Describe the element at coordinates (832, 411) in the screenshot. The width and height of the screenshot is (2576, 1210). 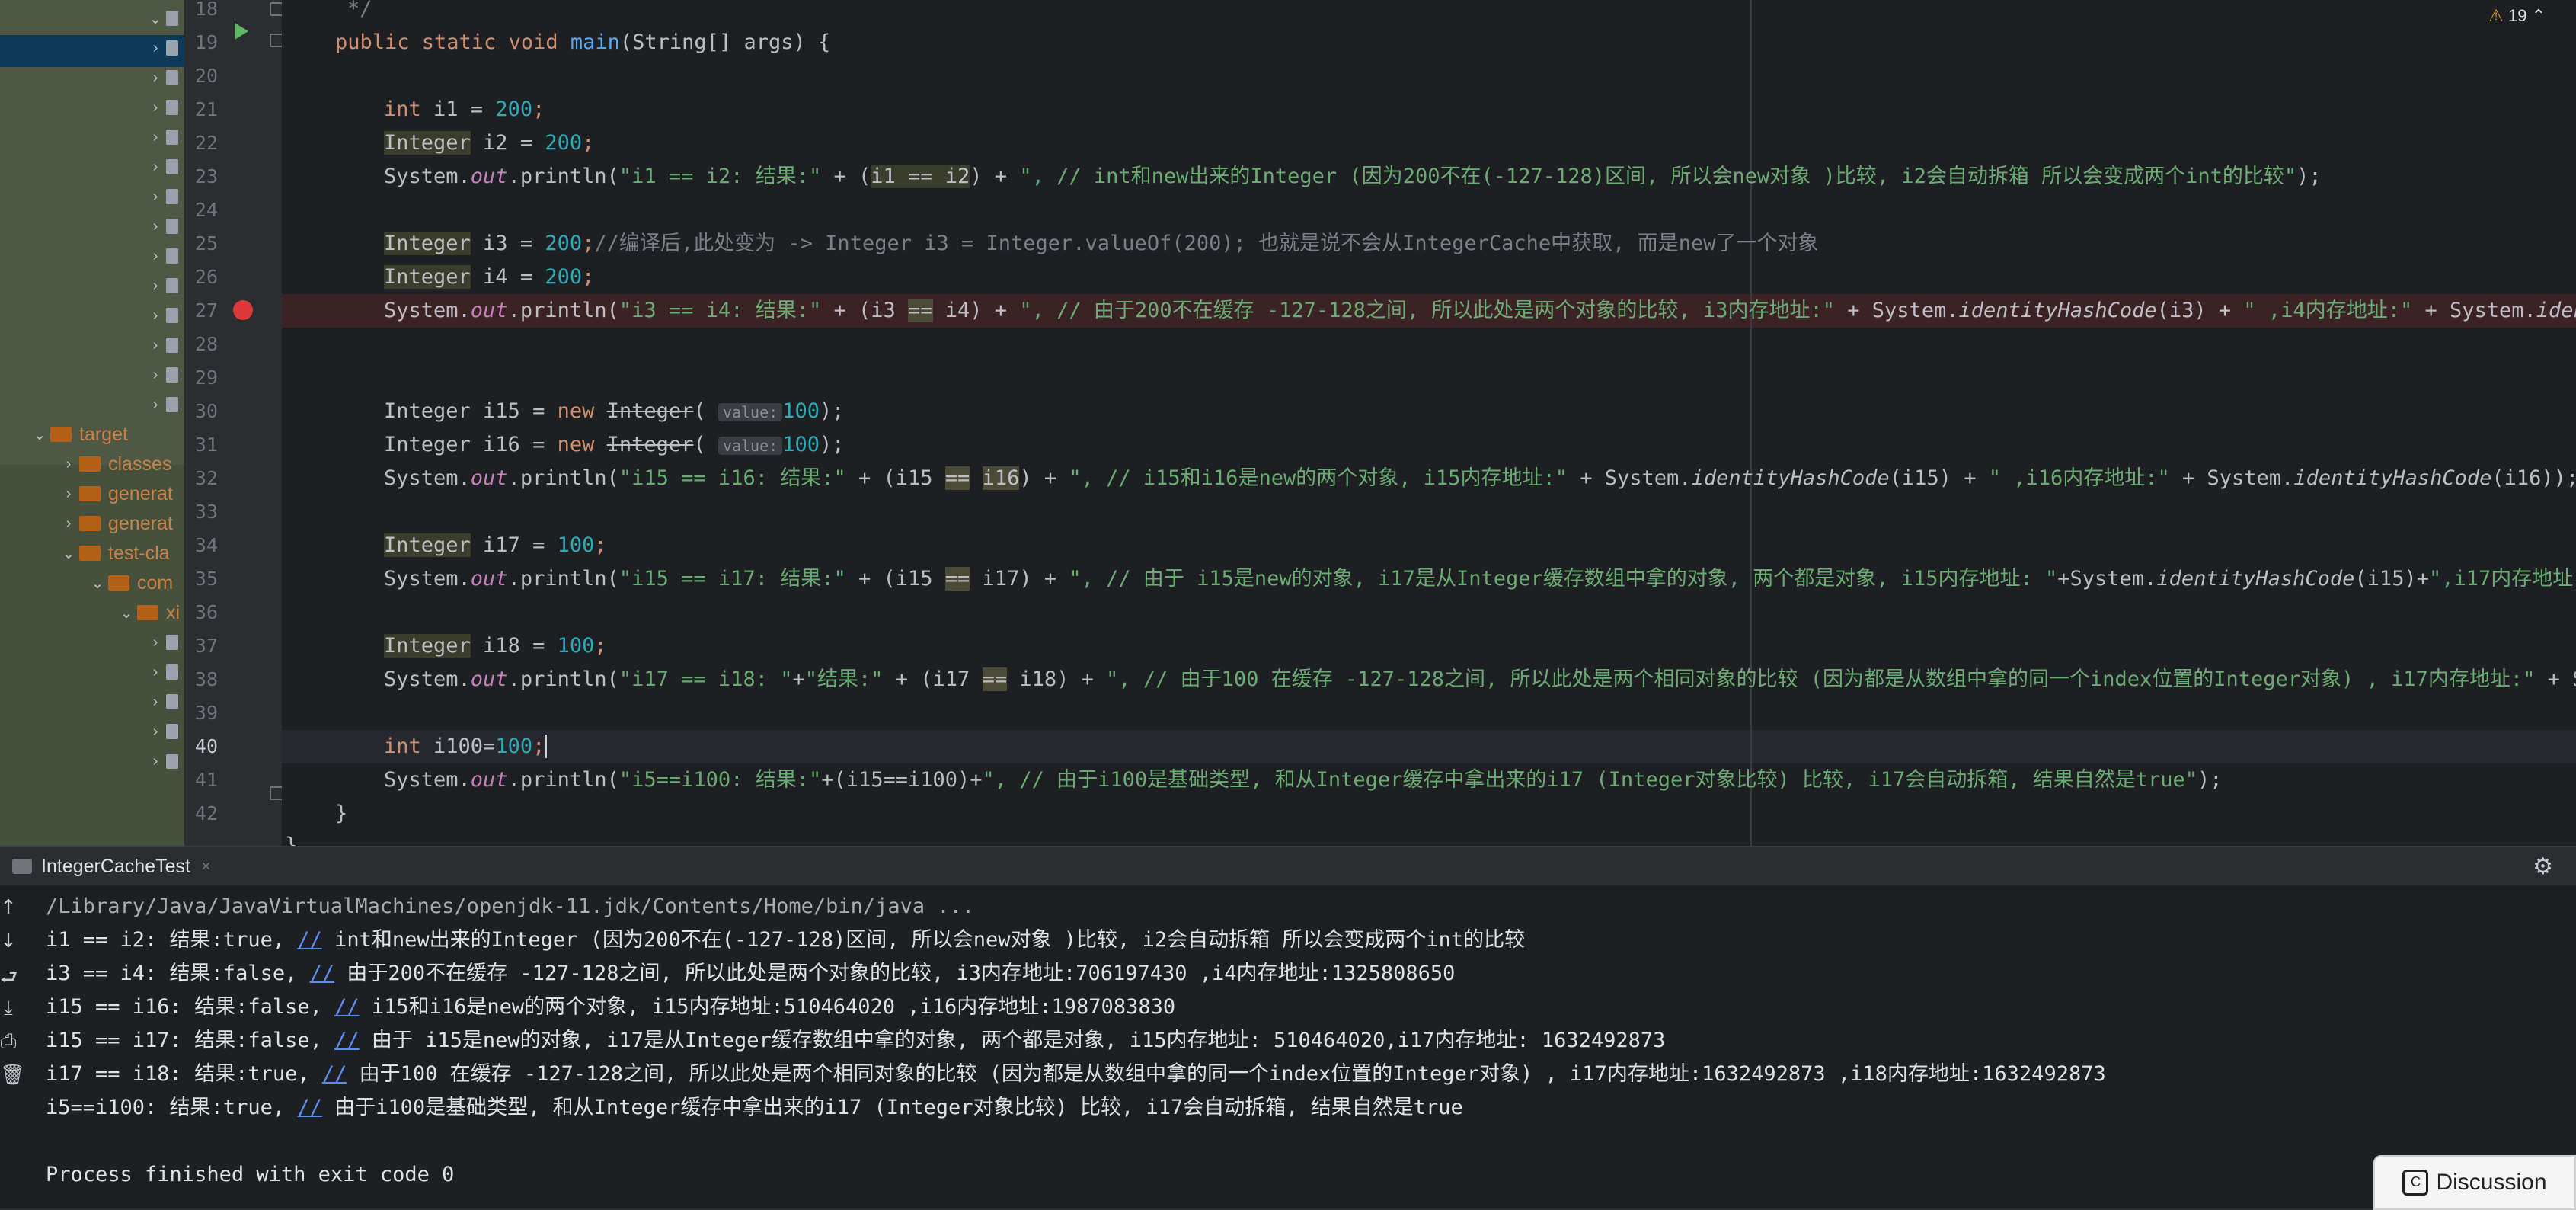
I see `code-token: );` at that location.